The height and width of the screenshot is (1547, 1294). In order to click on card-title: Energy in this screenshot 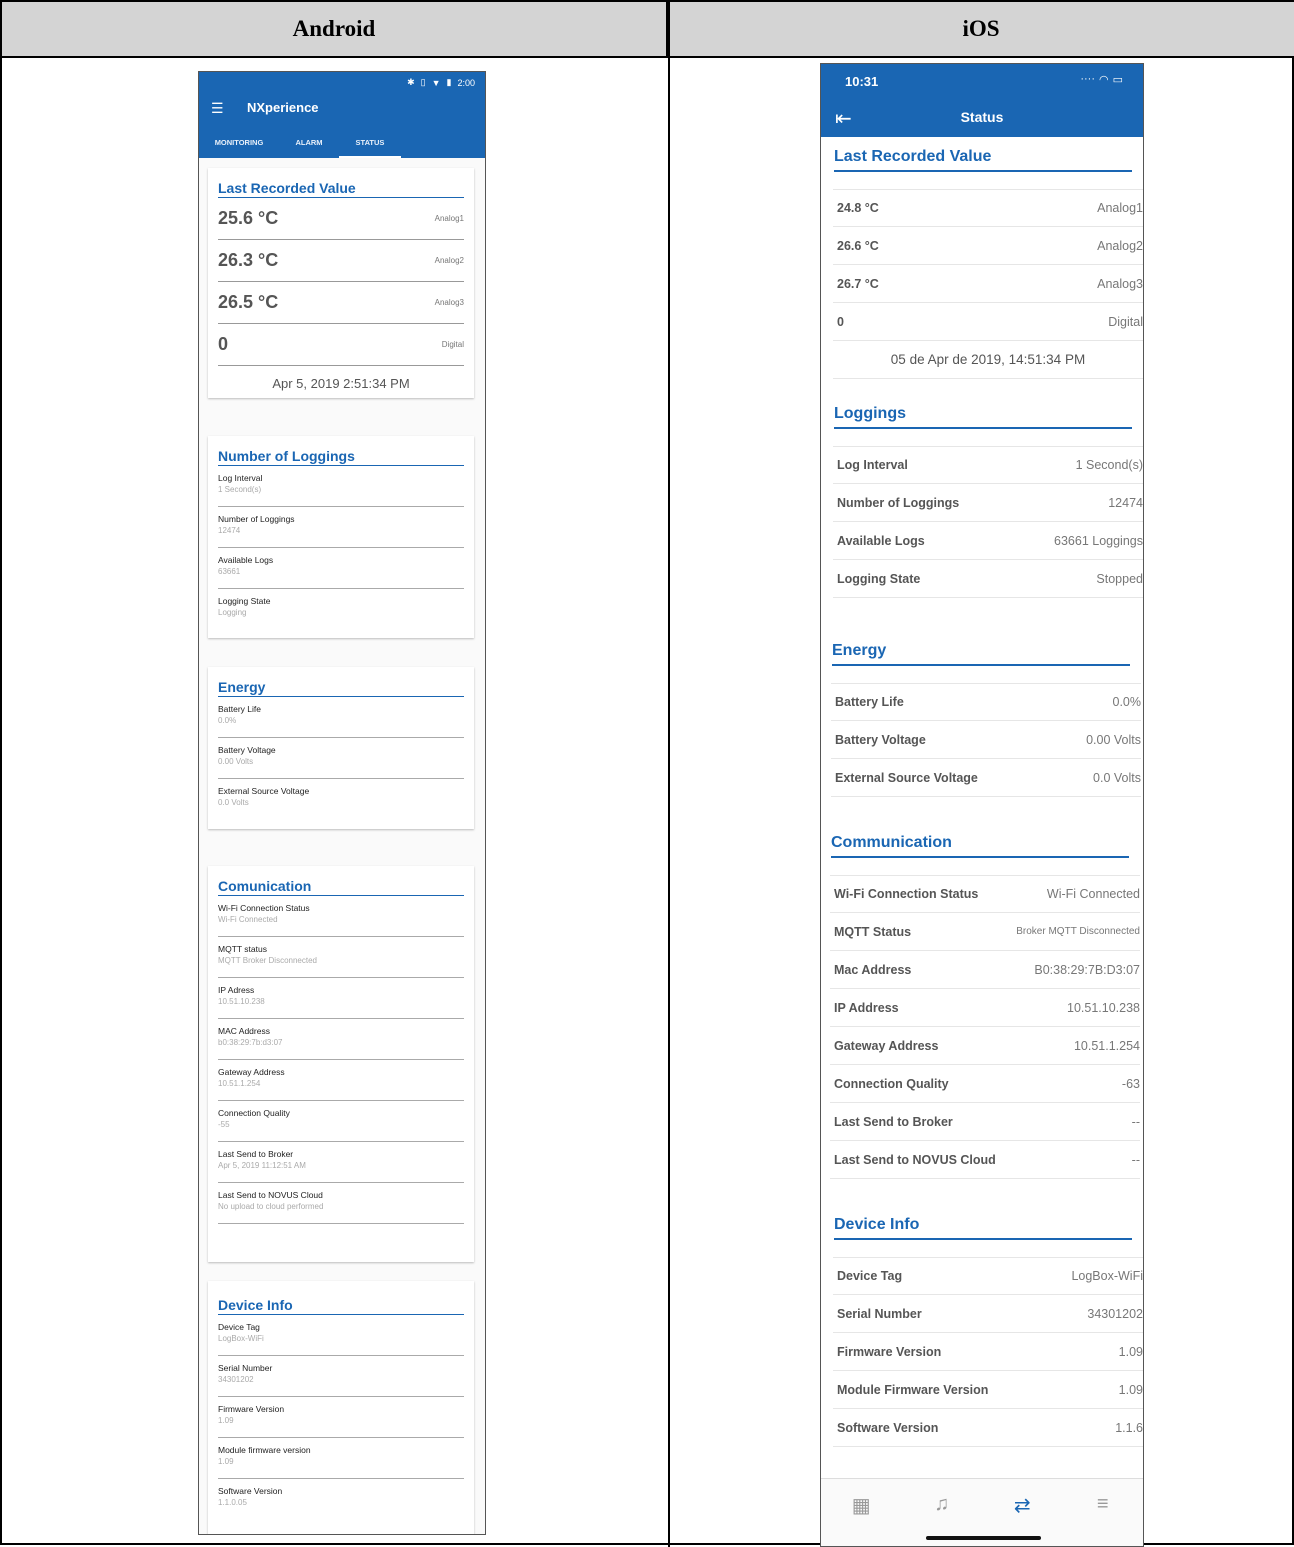, I will do `click(341, 682)`.